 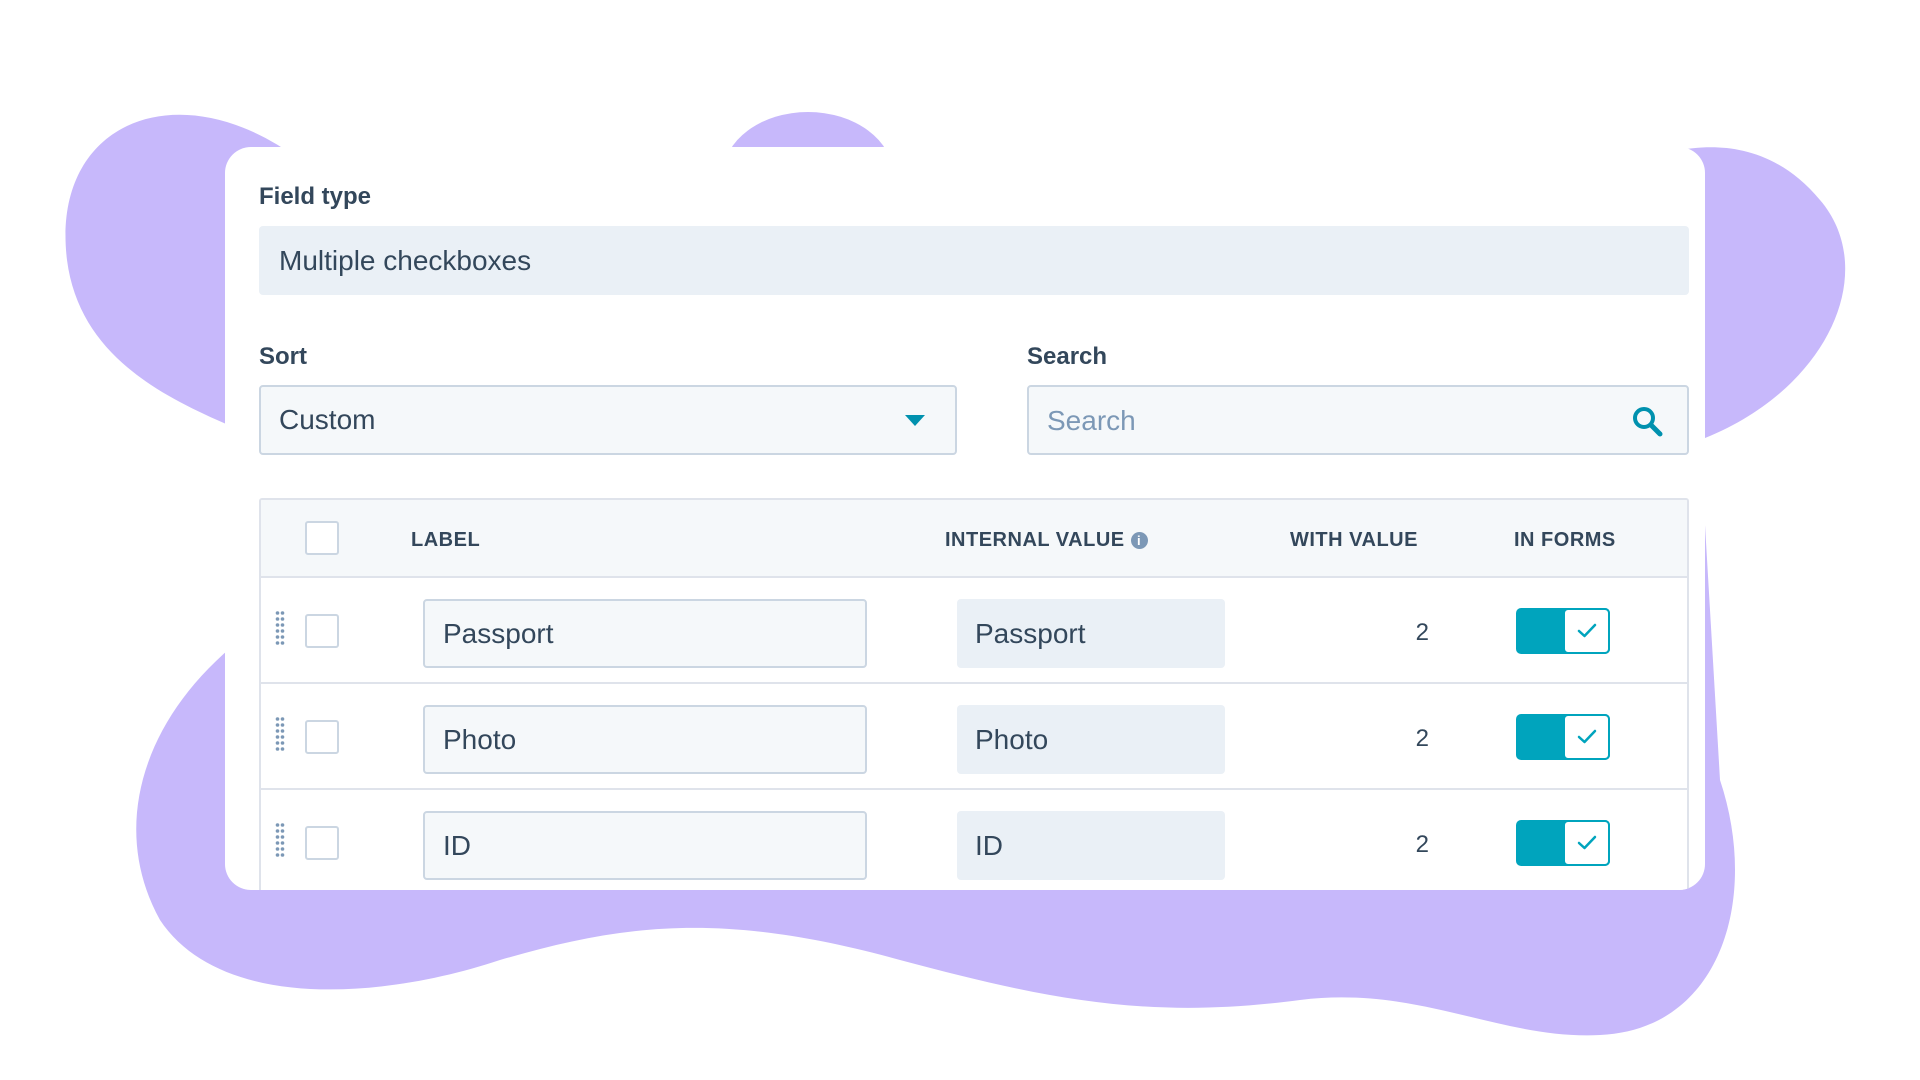 I want to click on header-in-forms: IN FORMS, so click(x=1565, y=540).